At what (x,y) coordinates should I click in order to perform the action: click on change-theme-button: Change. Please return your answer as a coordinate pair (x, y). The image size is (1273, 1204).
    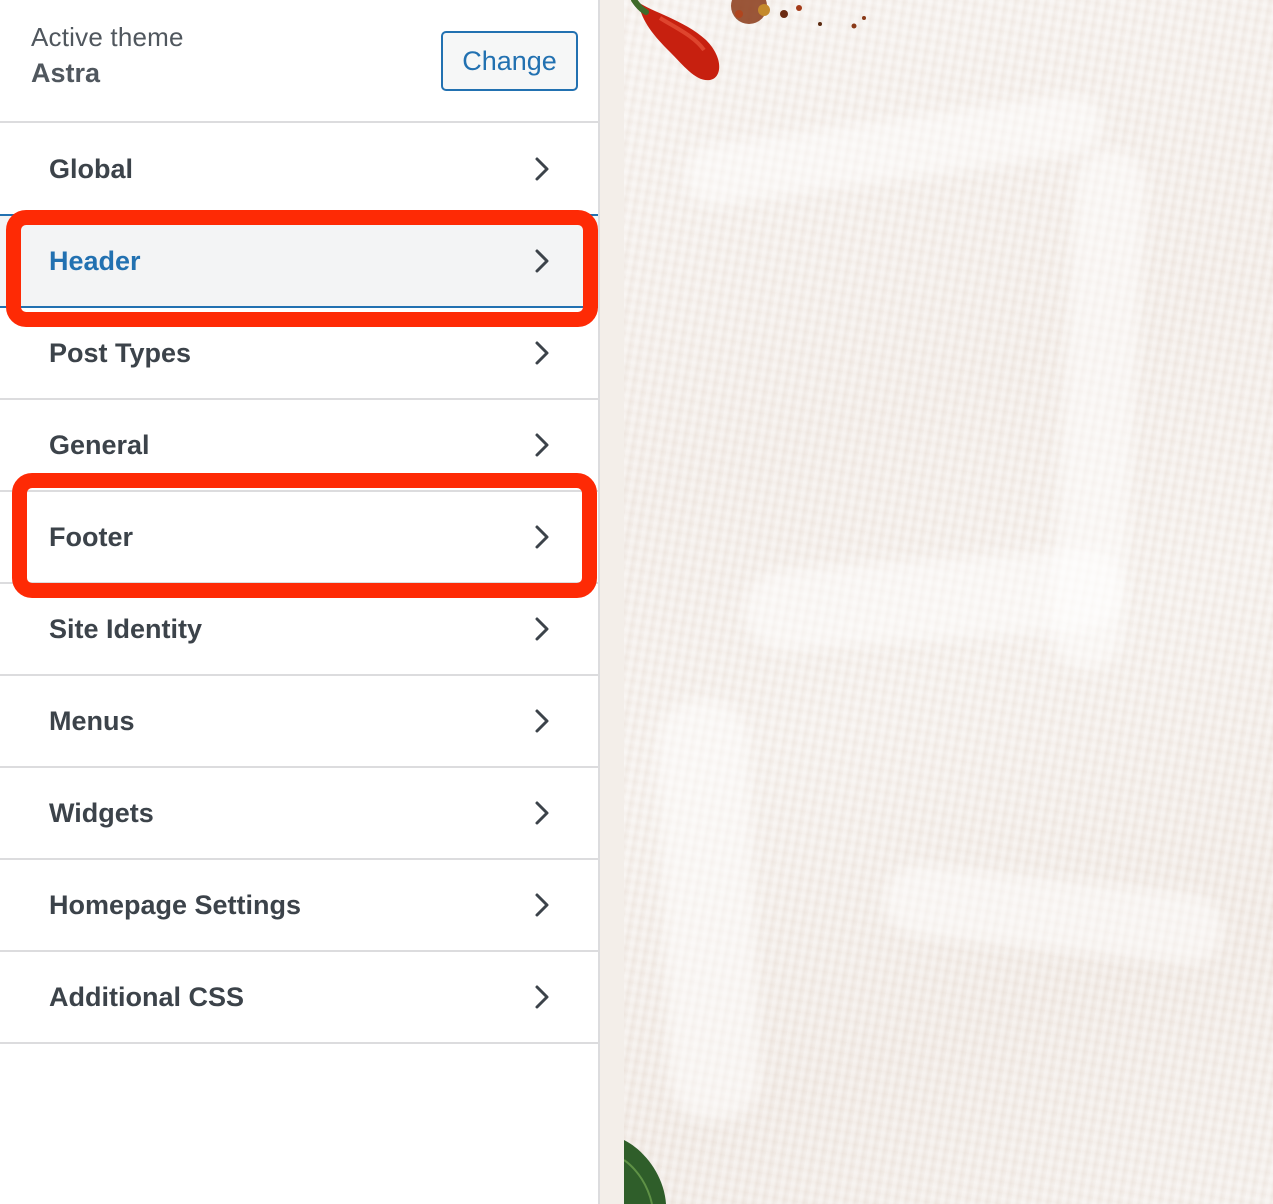
    Looking at the image, I should click on (509, 61).